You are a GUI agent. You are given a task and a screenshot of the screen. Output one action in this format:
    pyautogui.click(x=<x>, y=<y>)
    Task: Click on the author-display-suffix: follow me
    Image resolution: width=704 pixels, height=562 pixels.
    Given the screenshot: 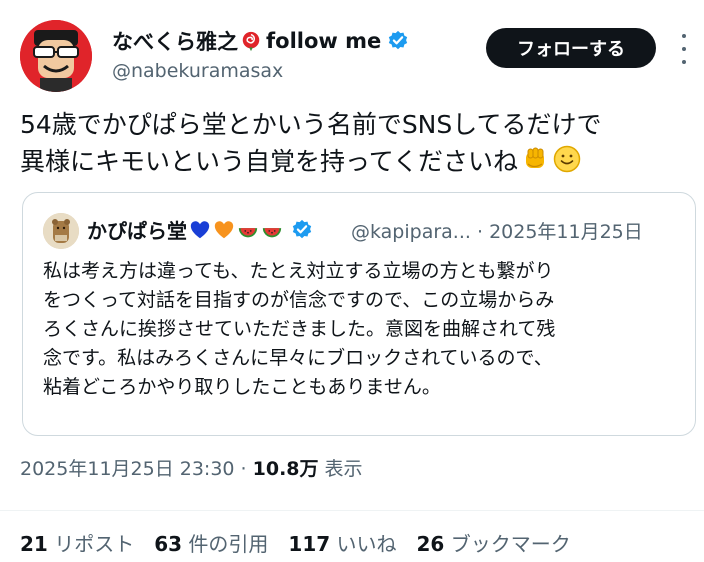 What is the action you would take?
    pyautogui.click(x=324, y=41)
    